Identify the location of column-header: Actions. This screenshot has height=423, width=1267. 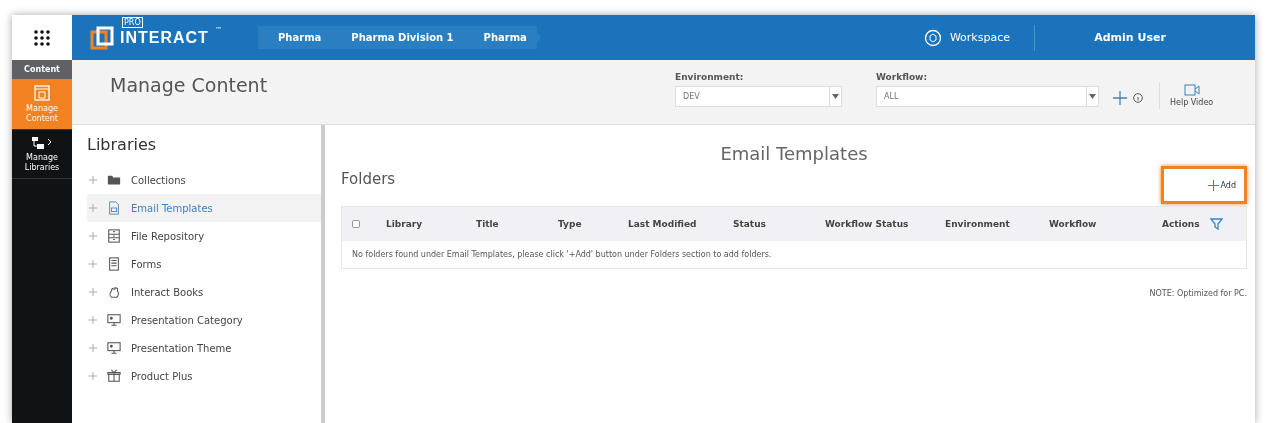
(1181, 224).